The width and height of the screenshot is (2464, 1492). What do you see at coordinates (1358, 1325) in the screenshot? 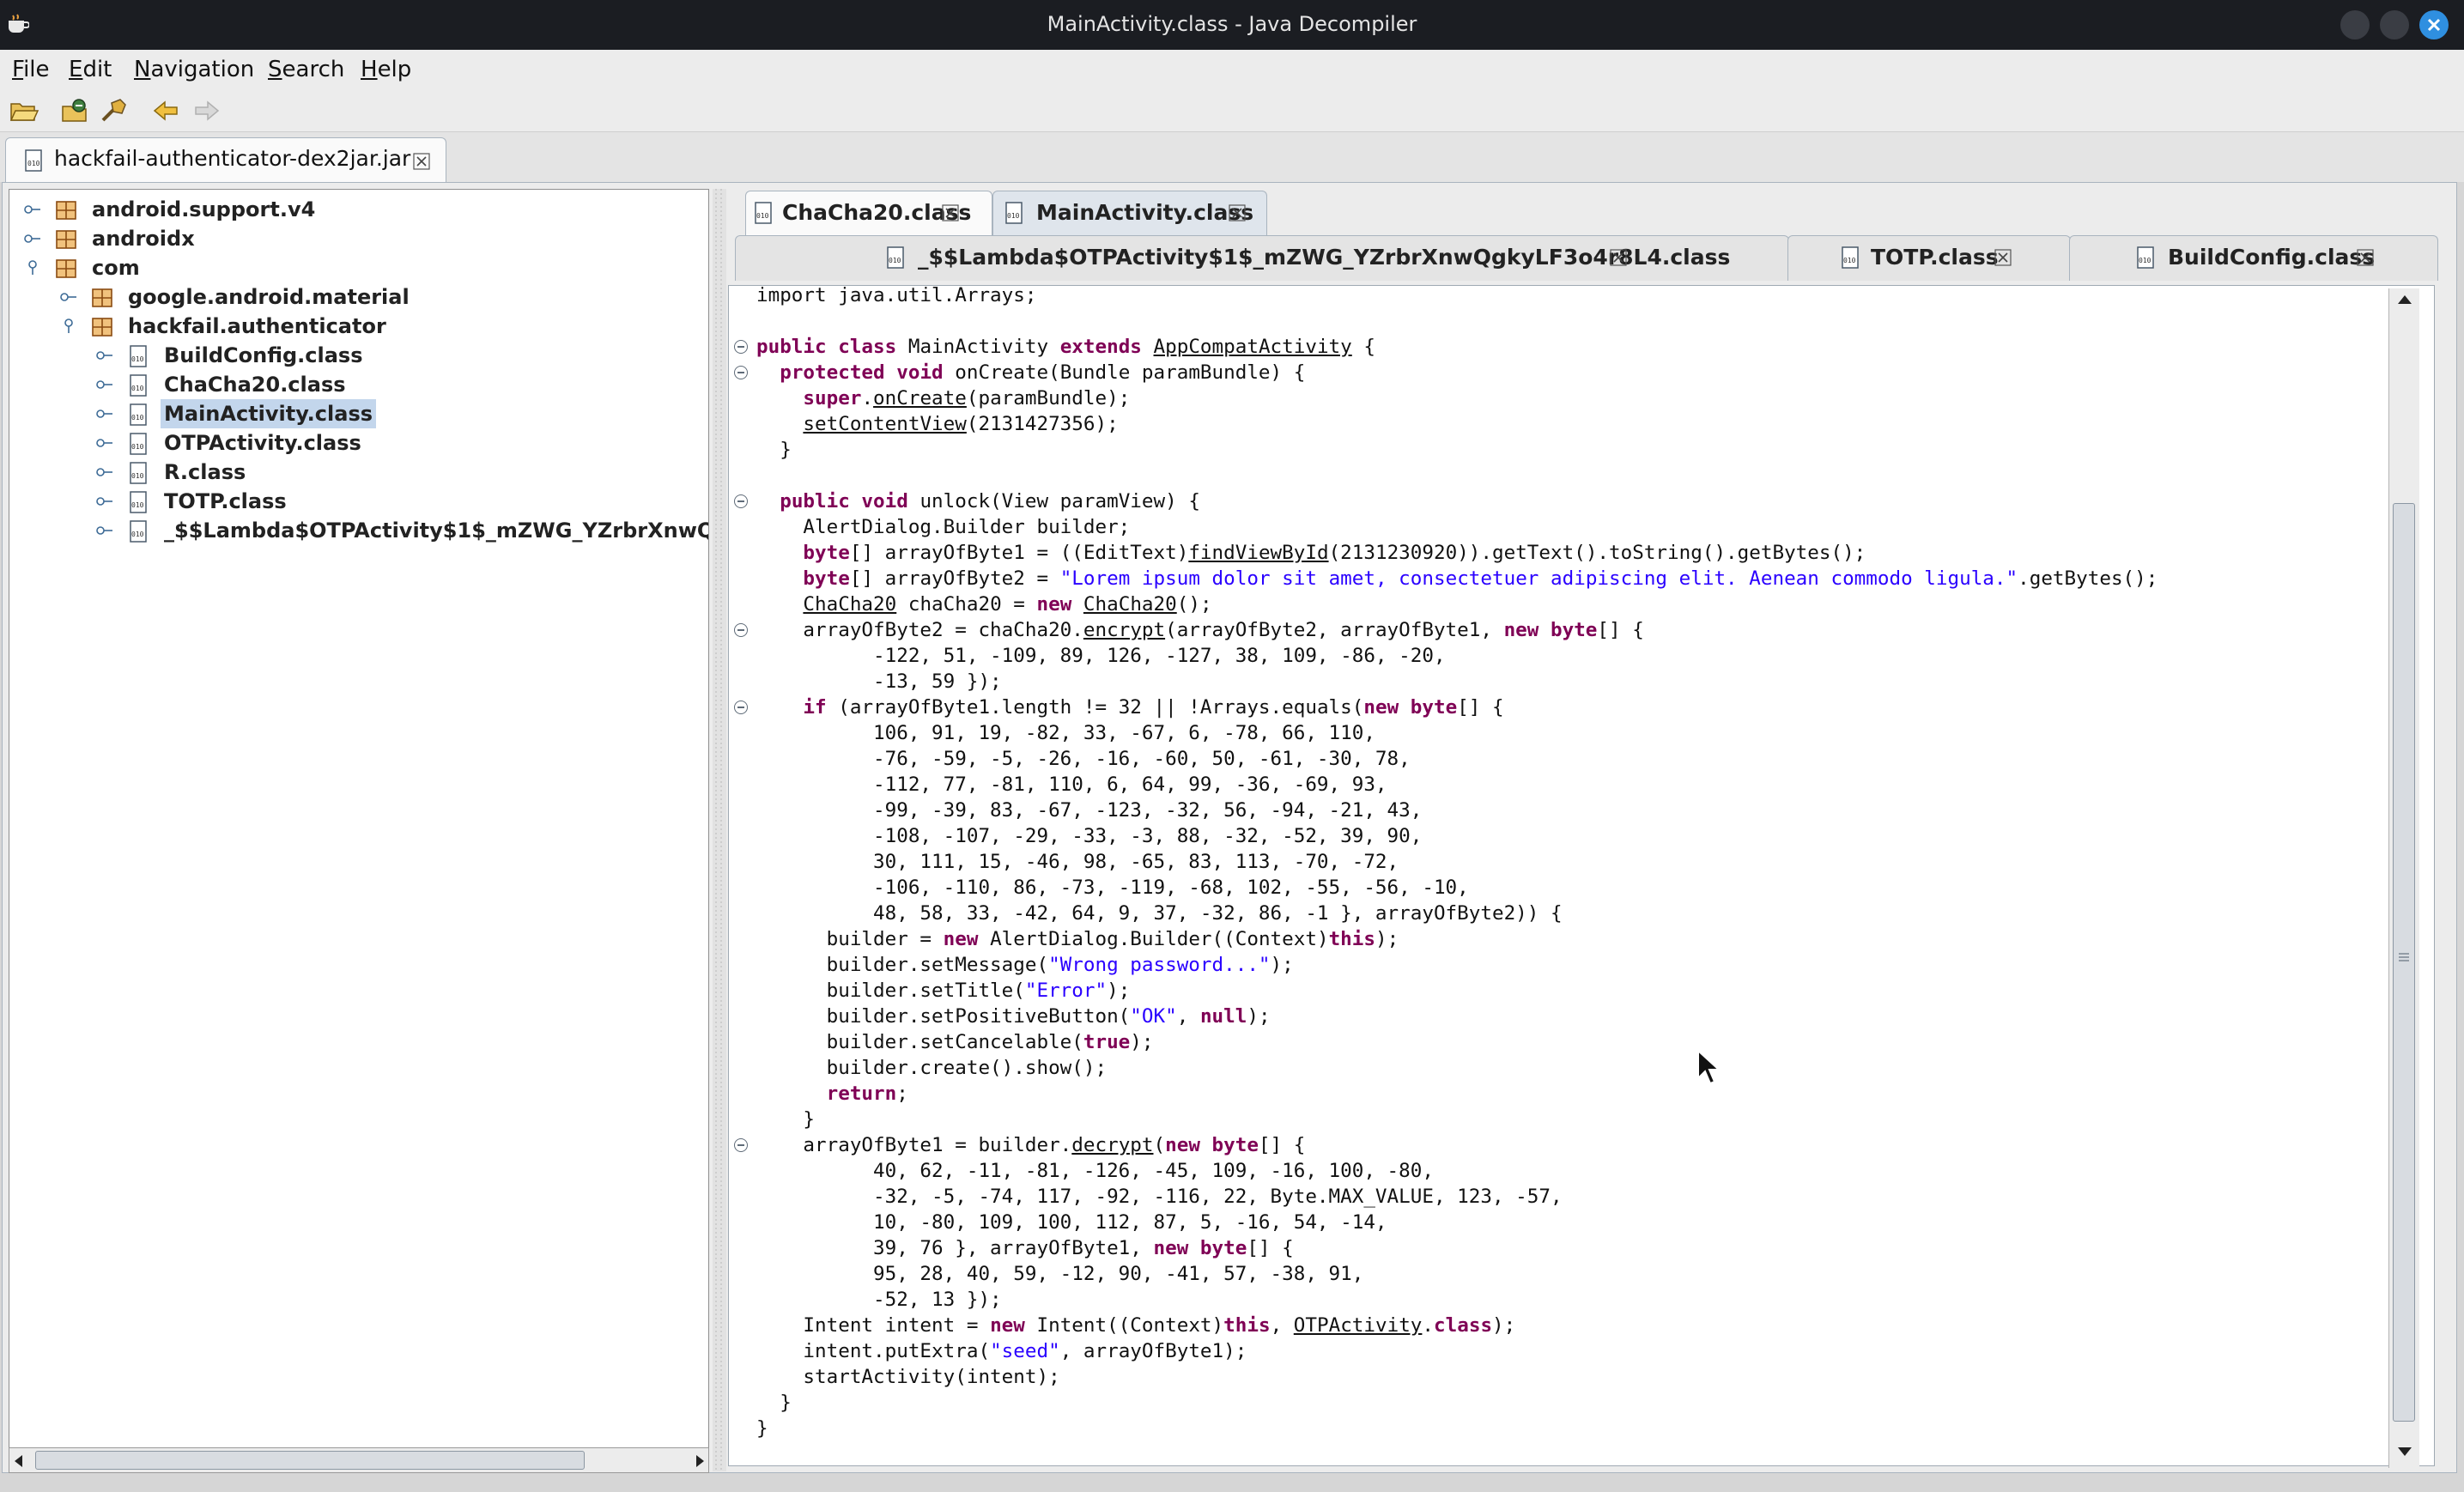
I see `code-link: OTPActivity` at bounding box center [1358, 1325].